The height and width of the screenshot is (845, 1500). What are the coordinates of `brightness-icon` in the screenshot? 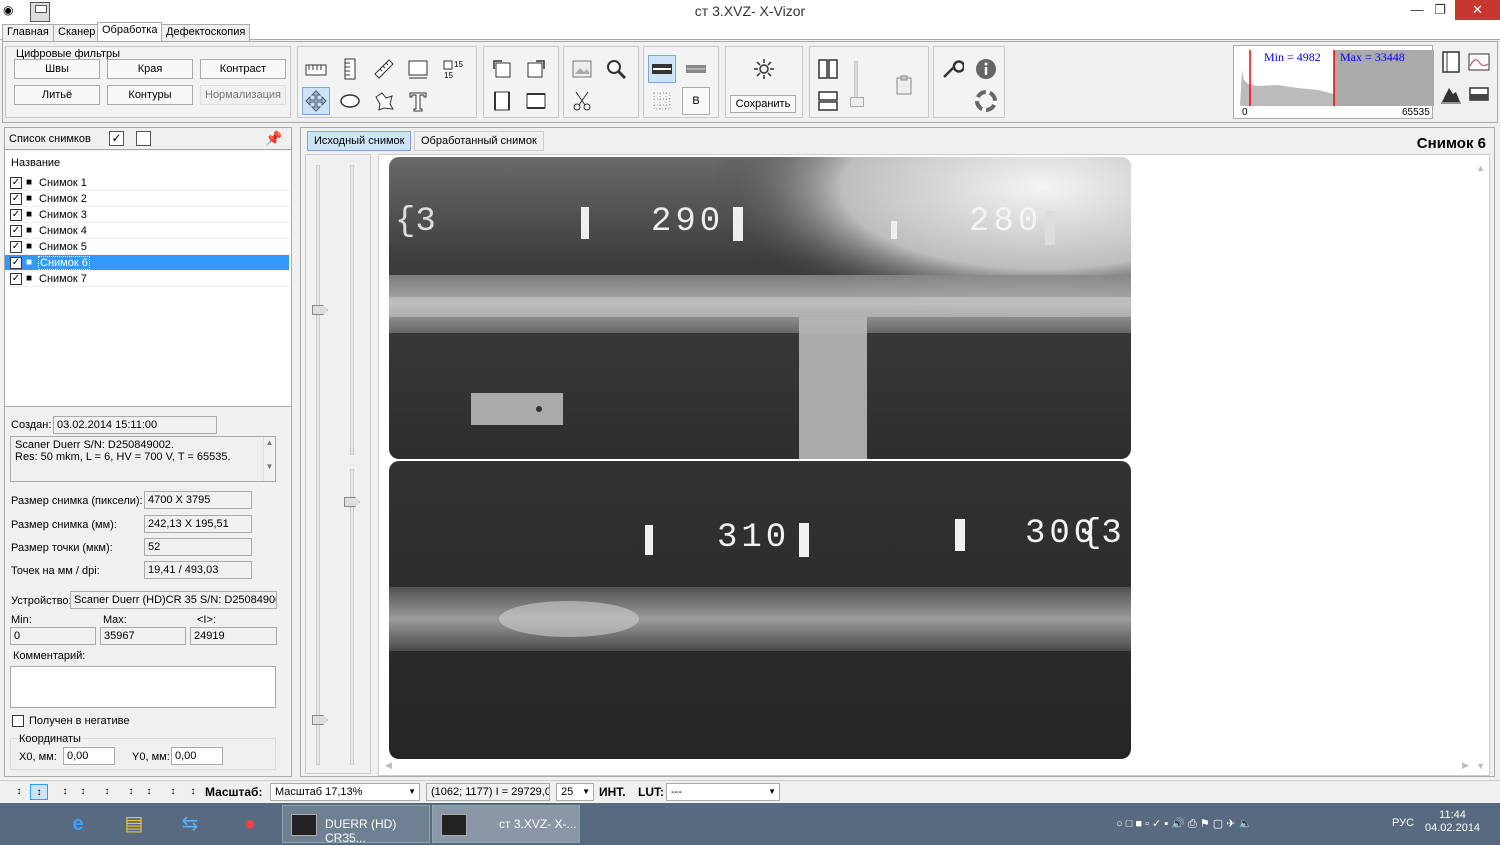 It's located at (764, 69).